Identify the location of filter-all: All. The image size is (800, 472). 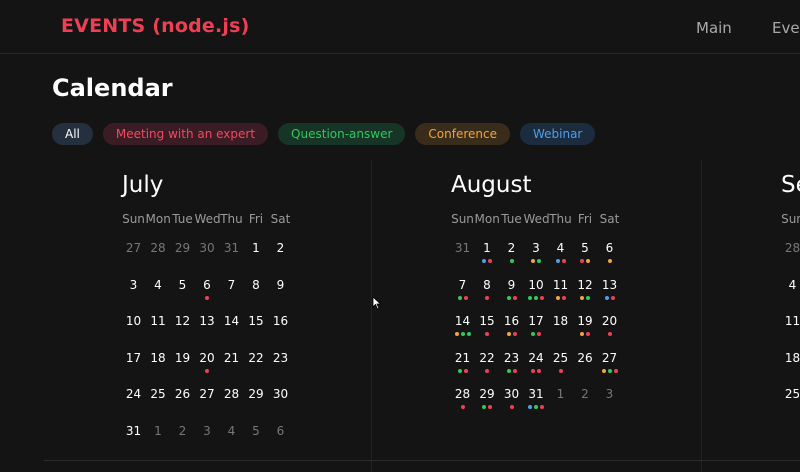
(72, 134).